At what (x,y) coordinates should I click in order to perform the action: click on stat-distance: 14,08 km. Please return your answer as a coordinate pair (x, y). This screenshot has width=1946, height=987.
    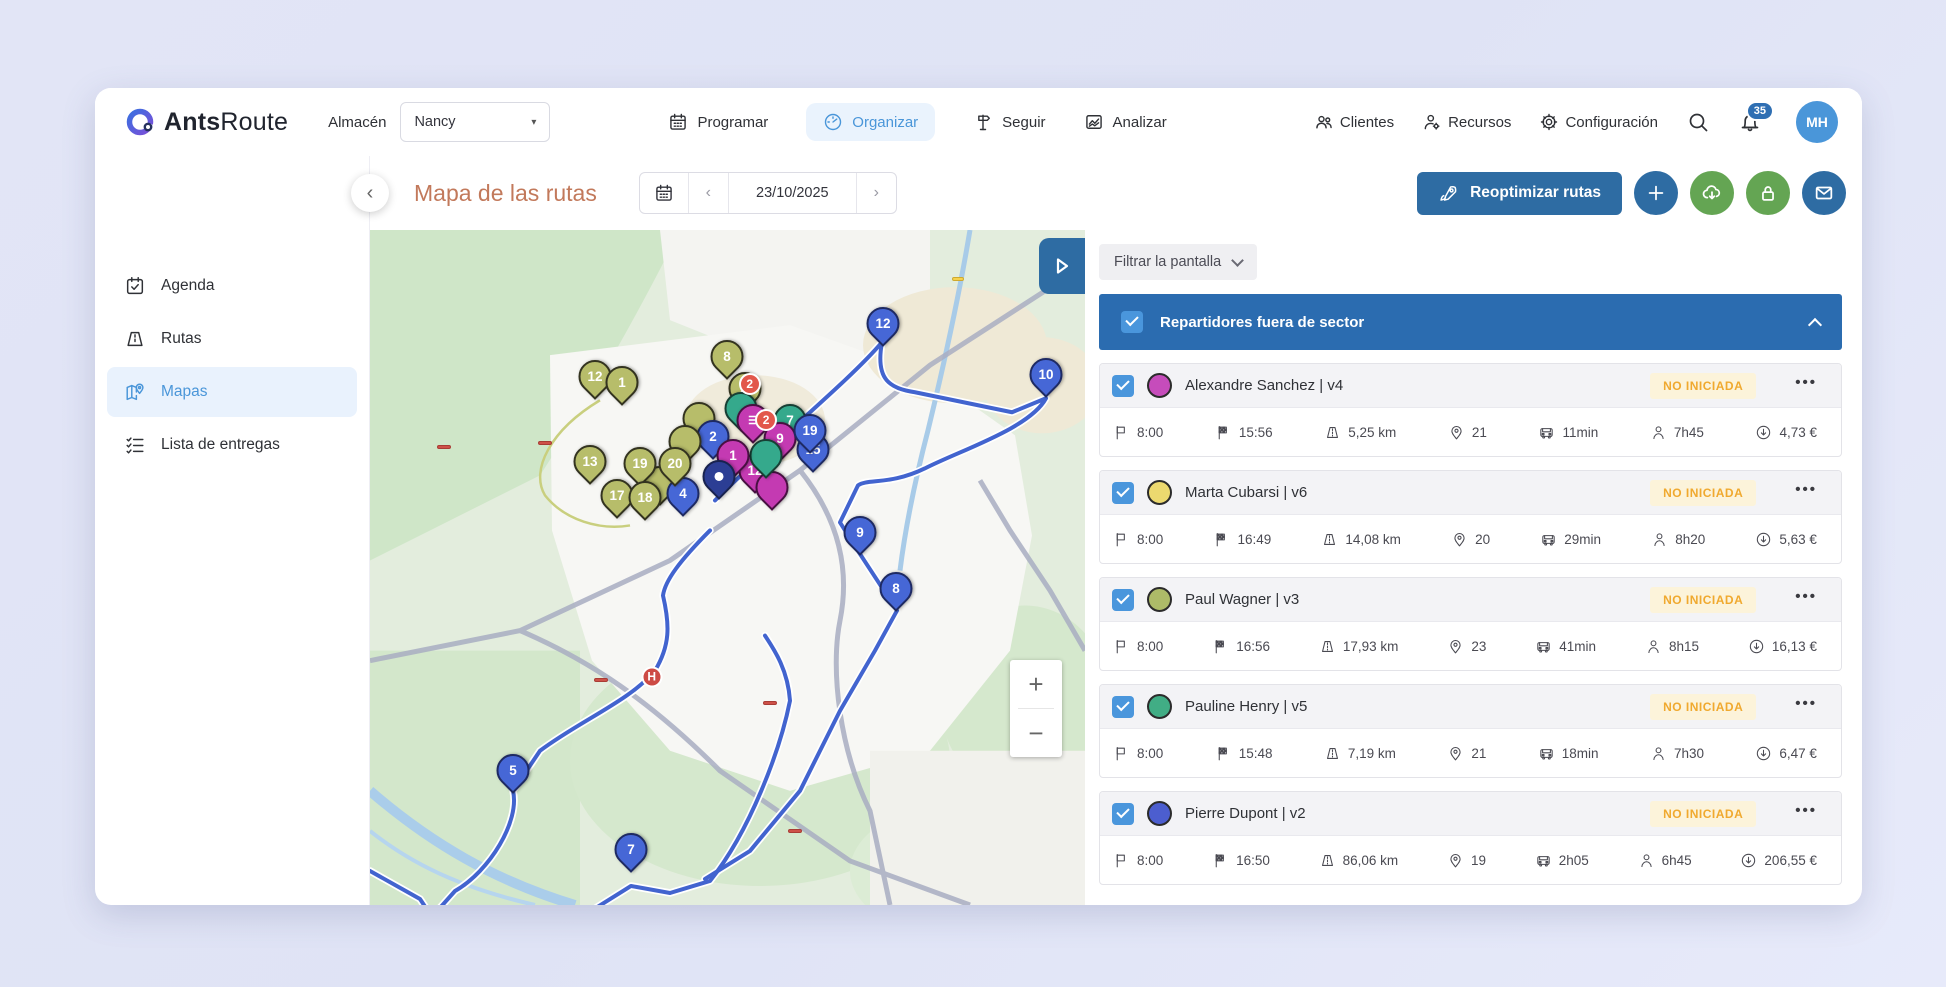
    Looking at the image, I should click on (1361, 539).